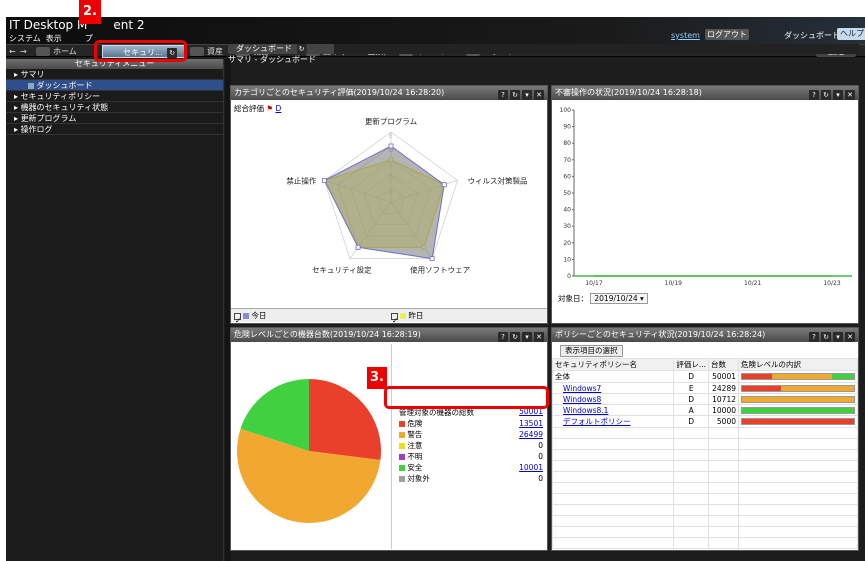 The height and width of the screenshot is (561, 865). What do you see at coordinates (593, 283) in the screenshot?
I see `x-tick-label: 10/17` at bounding box center [593, 283].